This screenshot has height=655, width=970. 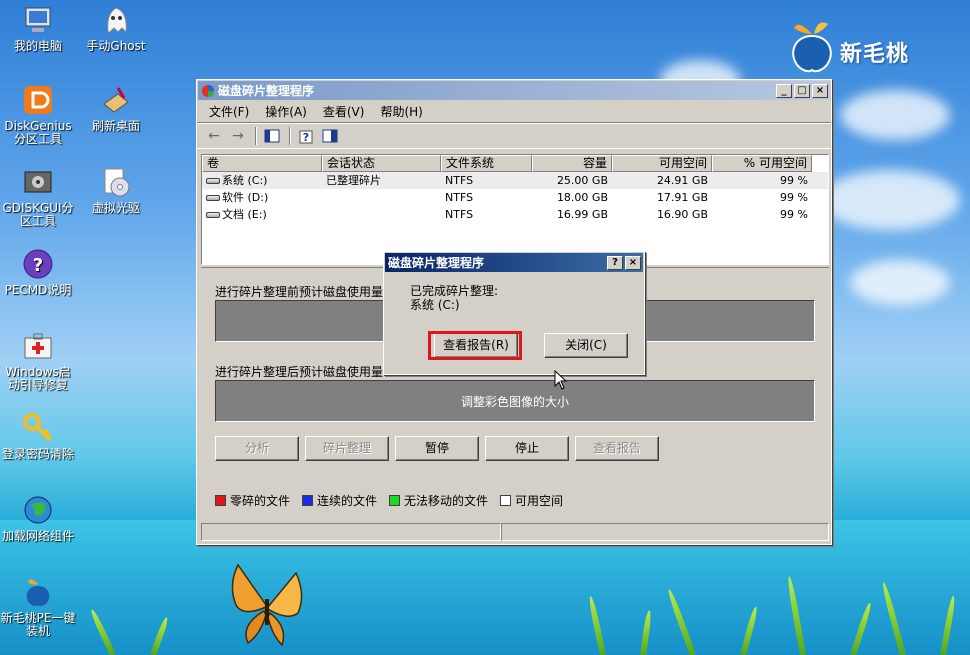 I want to click on volume-name: 系统 (C:), so click(x=245, y=180).